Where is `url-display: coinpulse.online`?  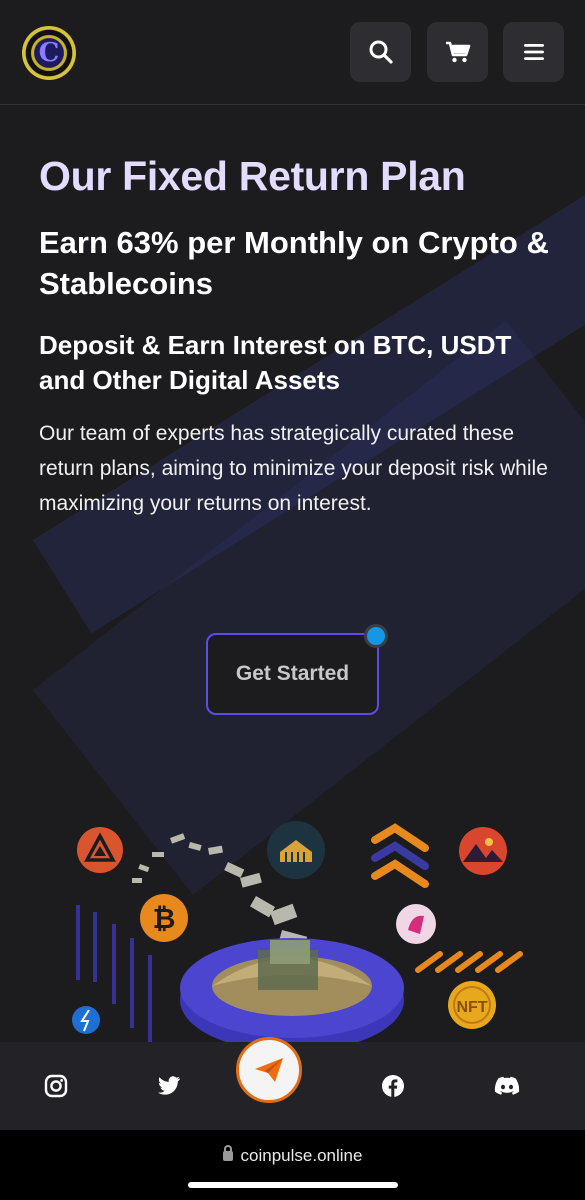 url-display: coinpulse.online is located at coordinates (292, 1155).